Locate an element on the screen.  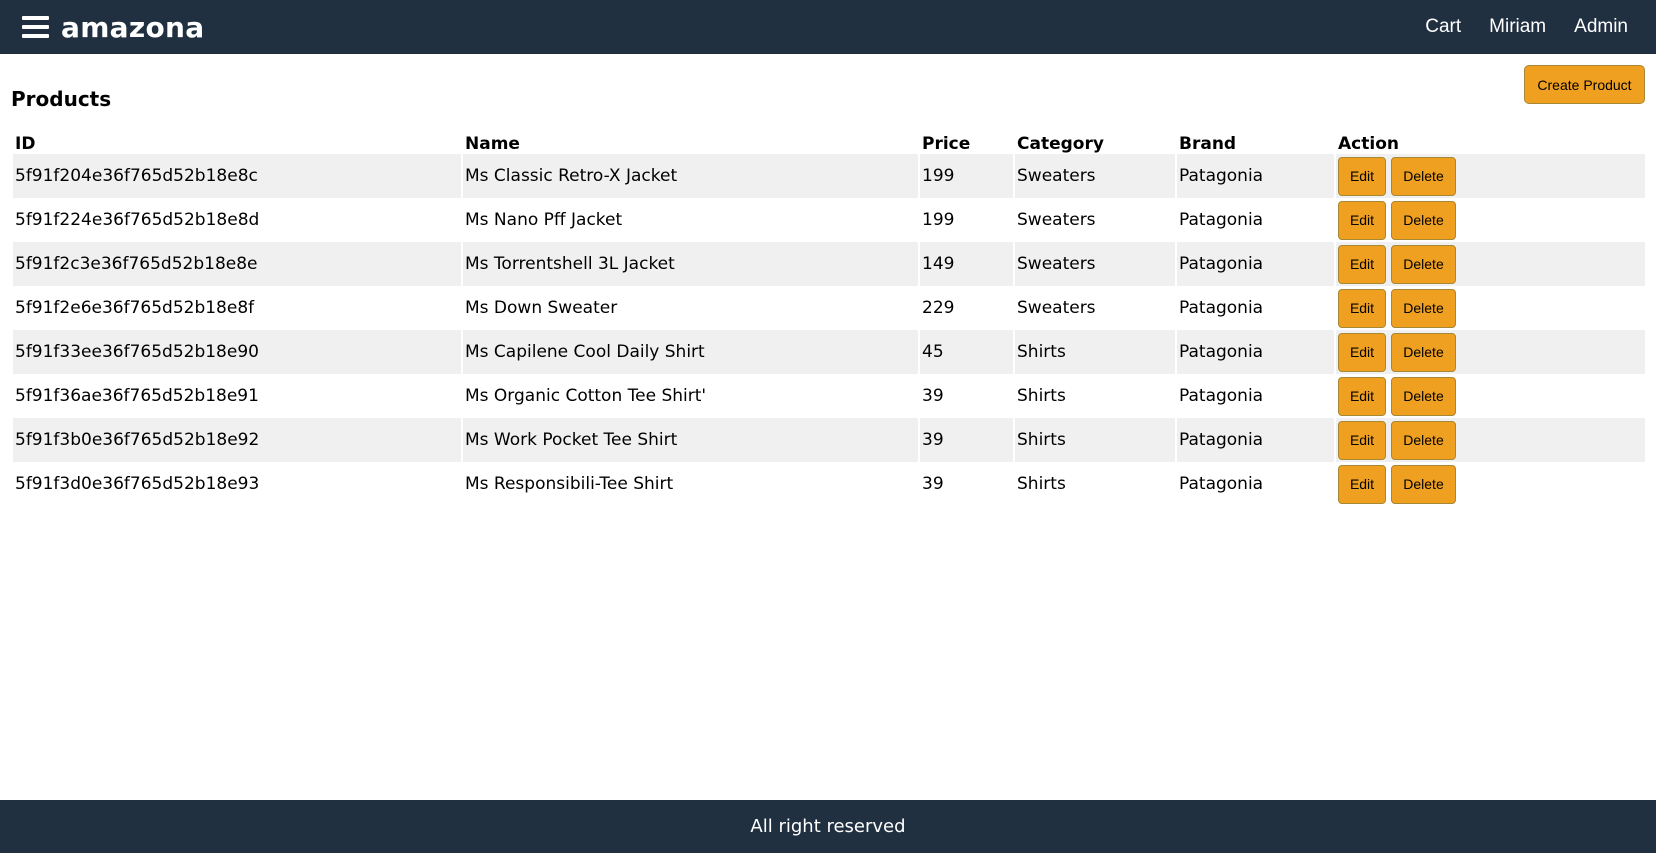
cell-id: 5f91f33ee36f765d52b18e90 is located at coordinates (237, 352).